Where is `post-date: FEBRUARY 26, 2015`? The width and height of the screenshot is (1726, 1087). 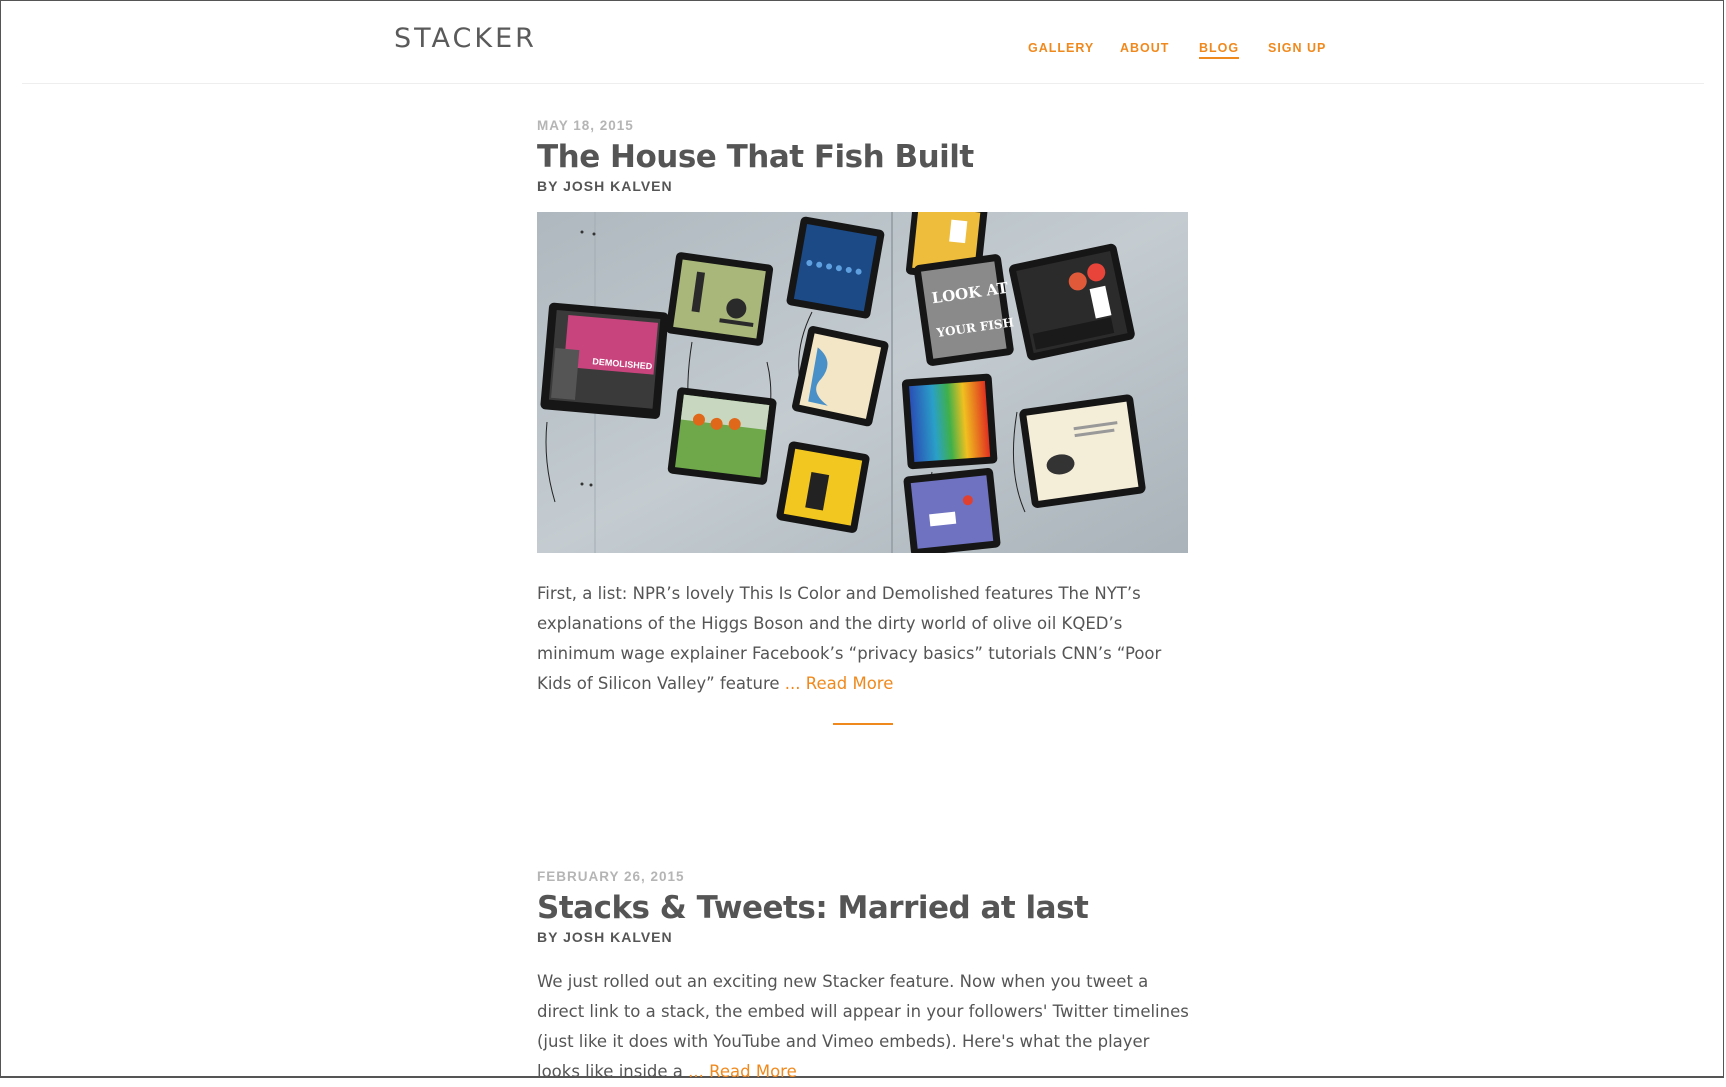 post-date: FEBRUARY 26, 2015 is located at coordinates (611, 876).